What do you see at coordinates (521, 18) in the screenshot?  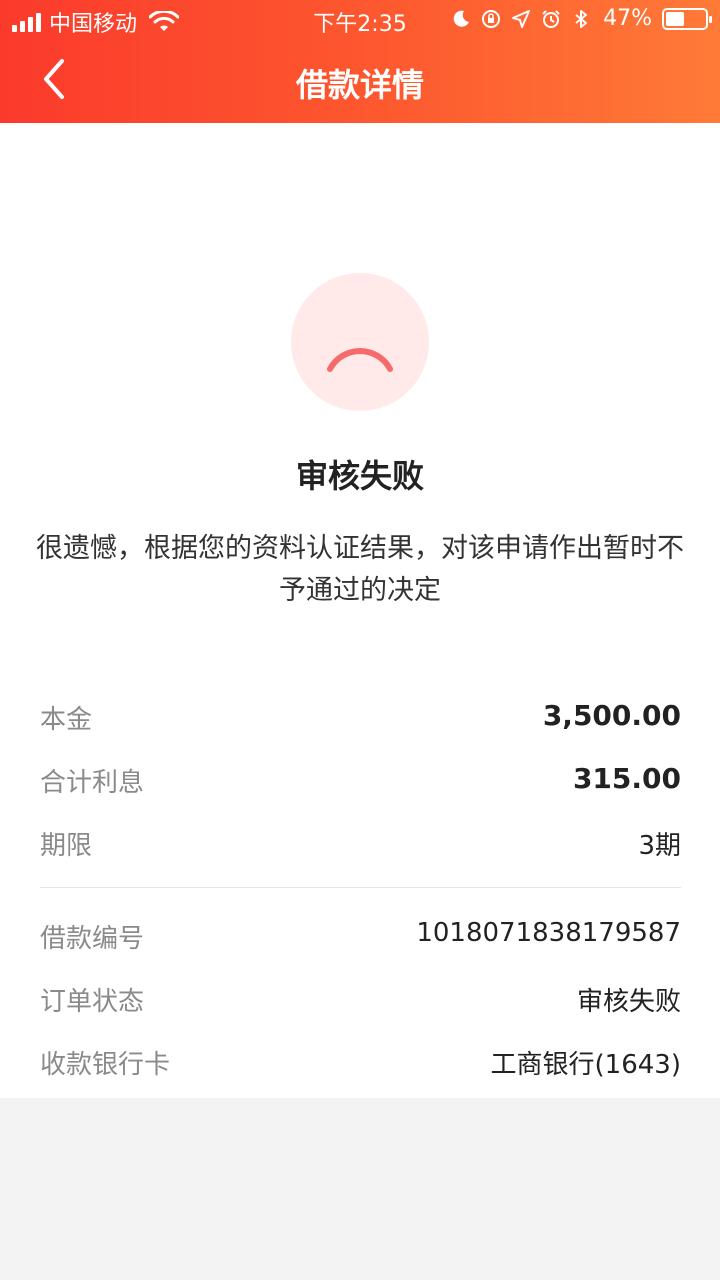 I see `location-icon` at bounding box center [521, 18].